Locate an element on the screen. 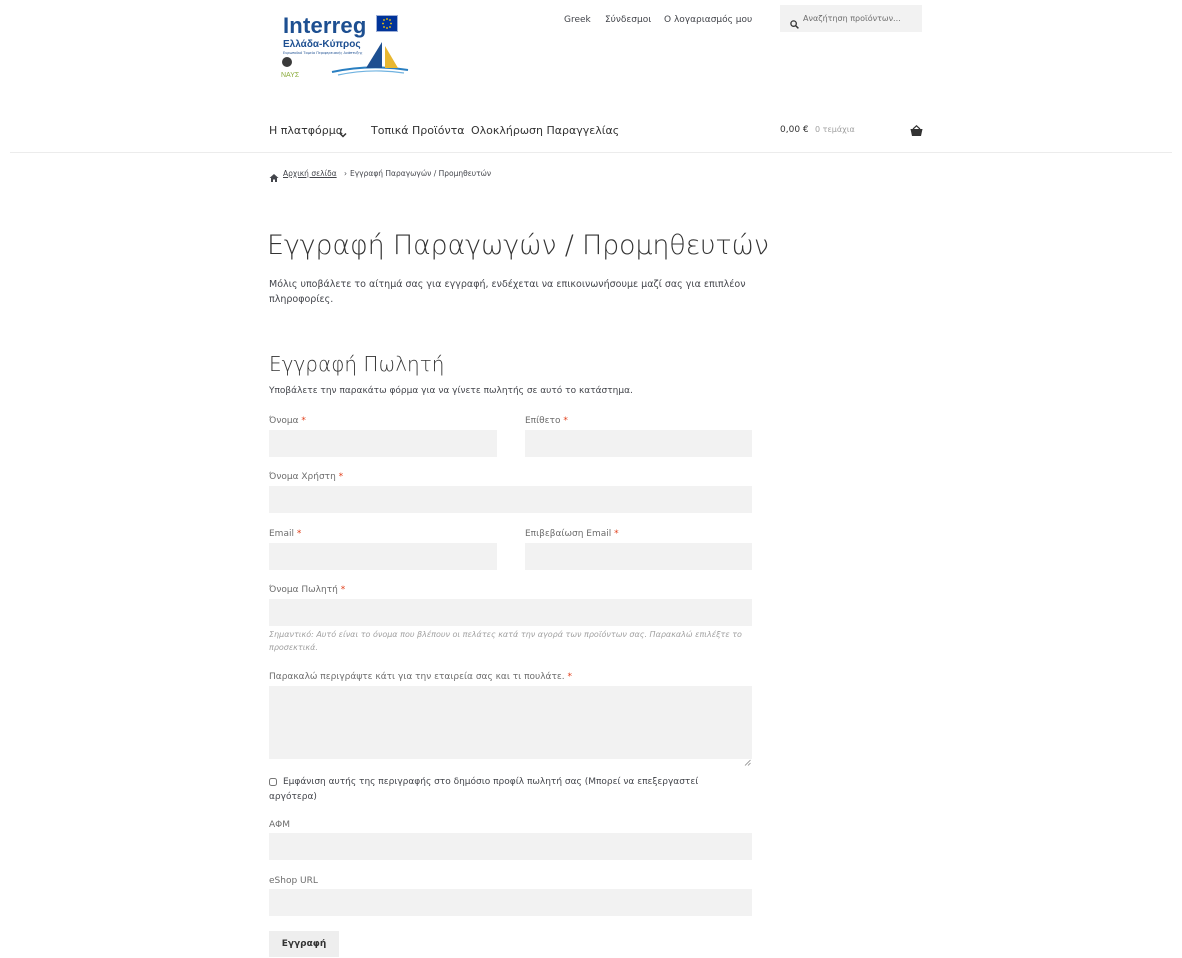  sailboat-icon is located at coordinates (370, 58).